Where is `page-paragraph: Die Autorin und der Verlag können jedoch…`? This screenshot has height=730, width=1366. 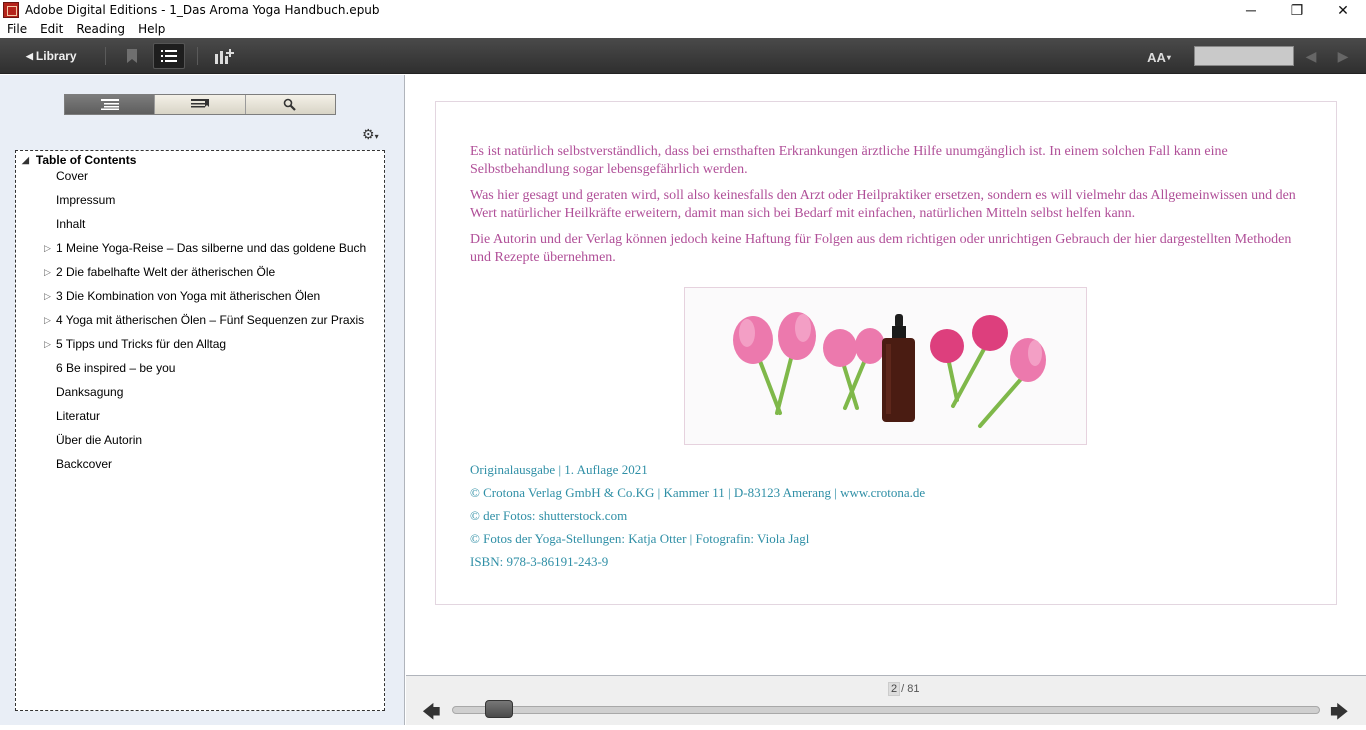
page-paragraph: Die Autorin und der Verlag können jedoch… is located at coordinates (881, 248).